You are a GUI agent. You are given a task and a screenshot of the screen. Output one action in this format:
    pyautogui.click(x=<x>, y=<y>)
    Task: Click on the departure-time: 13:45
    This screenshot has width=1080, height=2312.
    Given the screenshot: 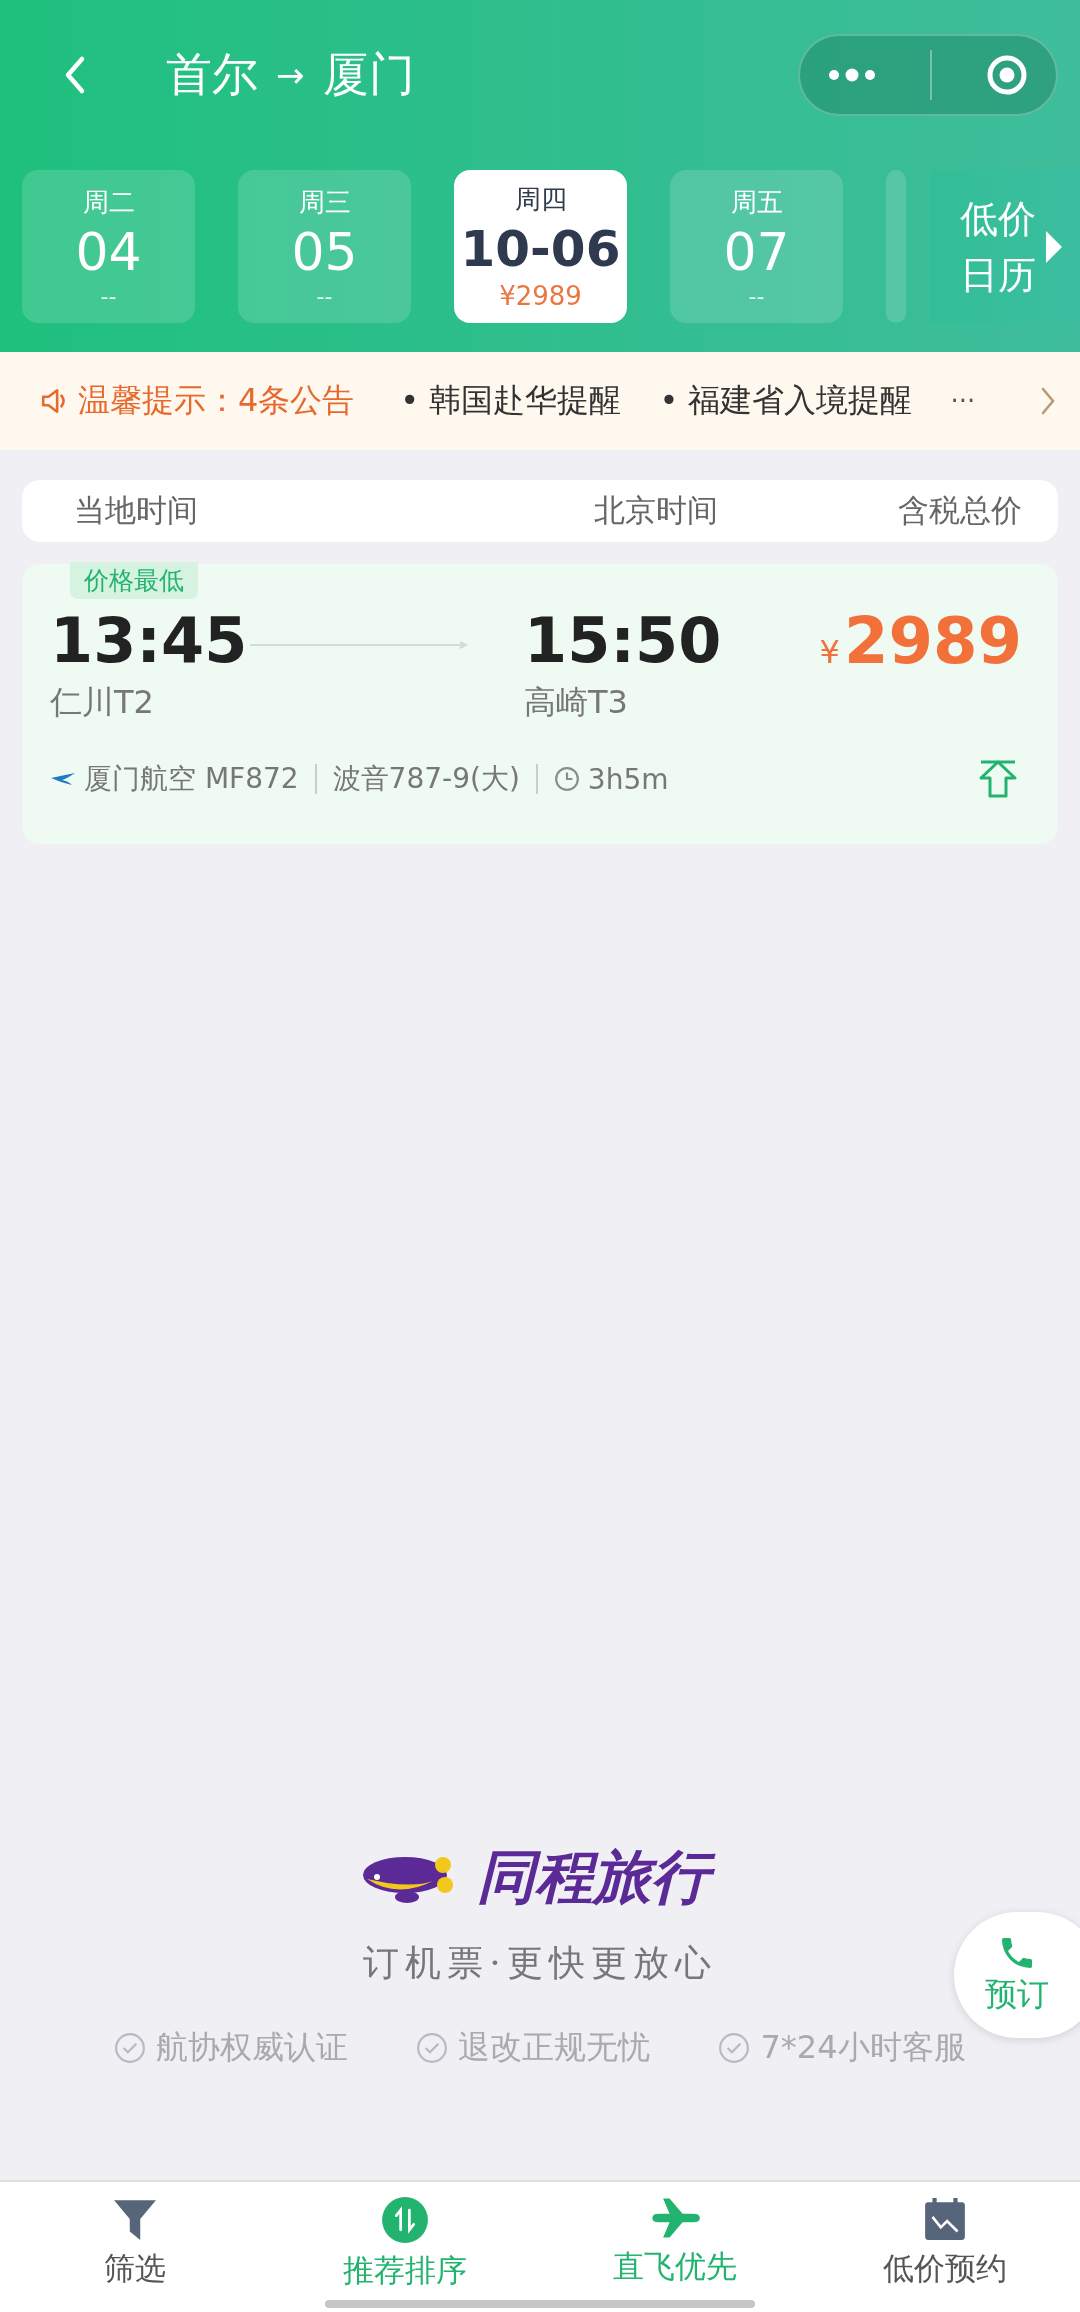 What is the action you would take?
    pyautogui.click(x=149, y=641)
    